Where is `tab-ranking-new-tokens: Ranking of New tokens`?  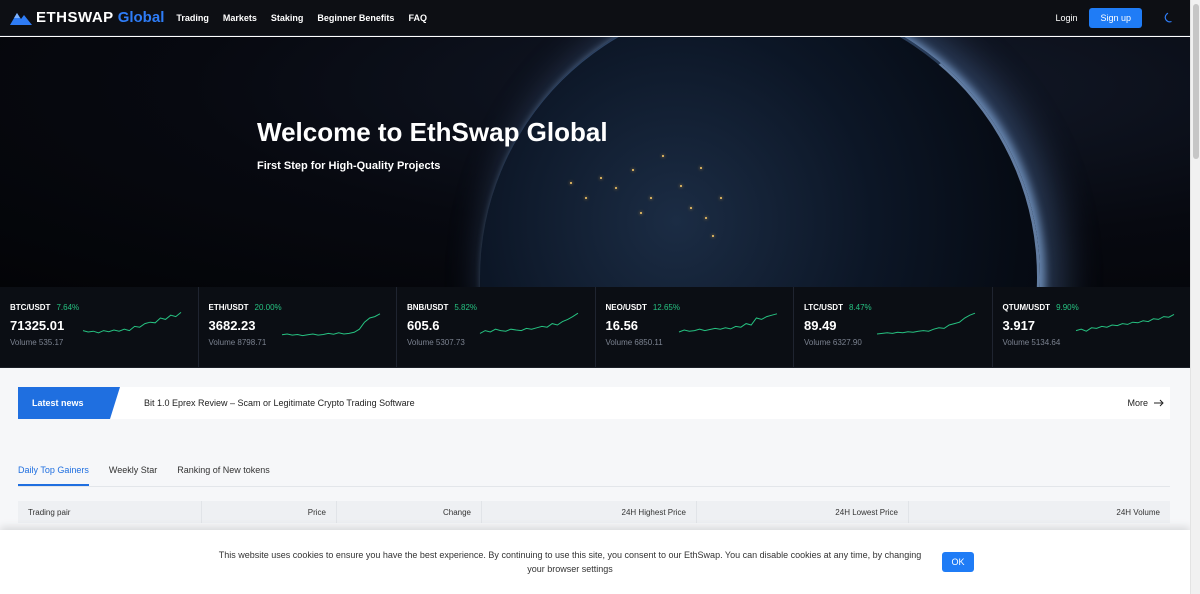 tab-ranking-new-tokens: Ranking of New tokens is located at coordinates (223, 475).